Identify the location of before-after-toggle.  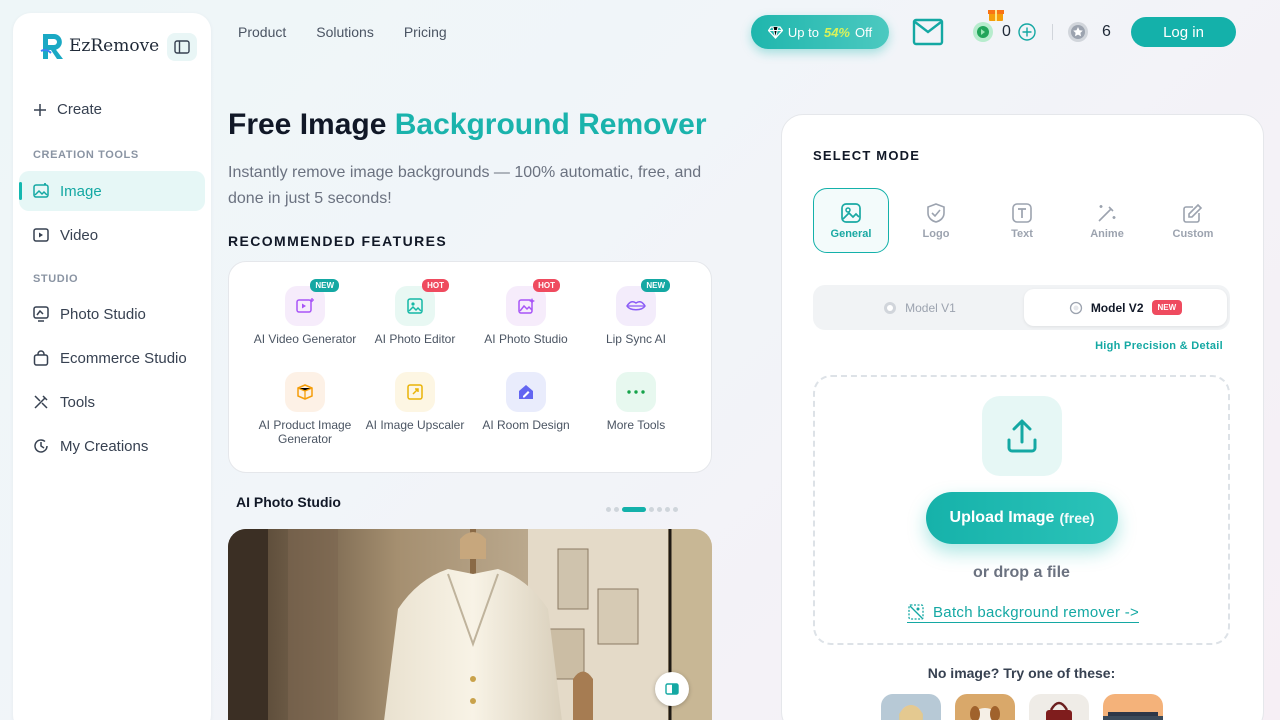
(672, 689).